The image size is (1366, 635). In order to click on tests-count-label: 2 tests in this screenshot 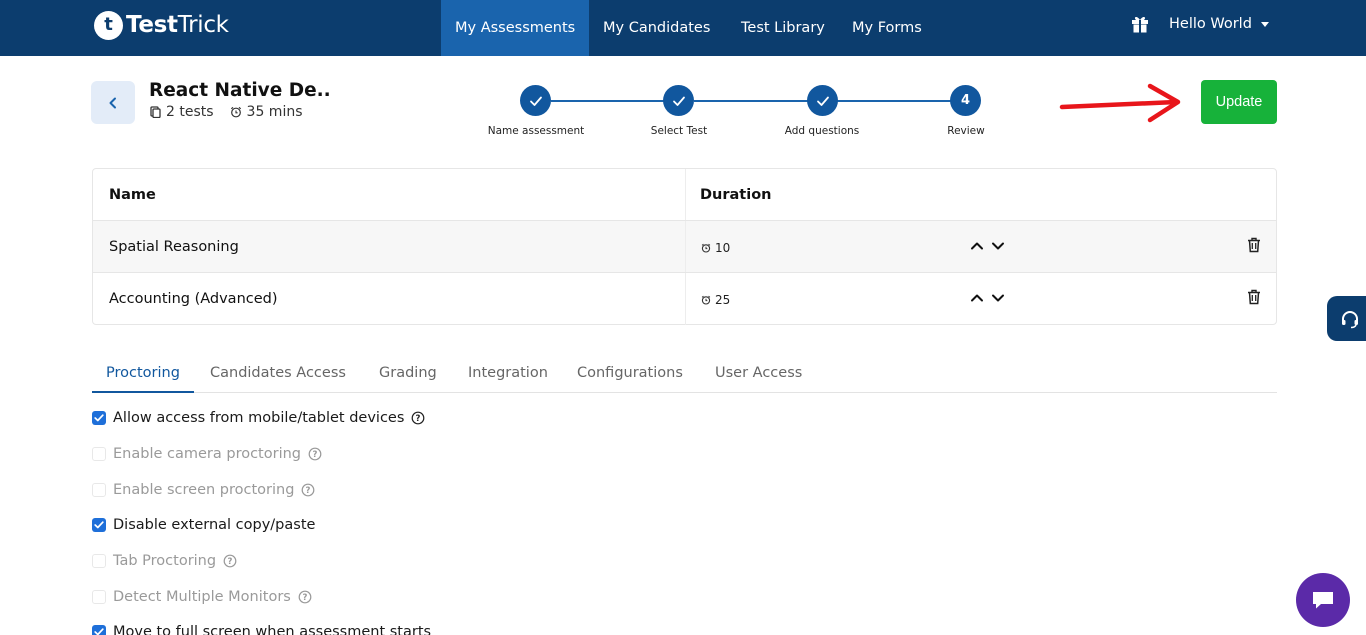, I will do `click(190, 112)`.